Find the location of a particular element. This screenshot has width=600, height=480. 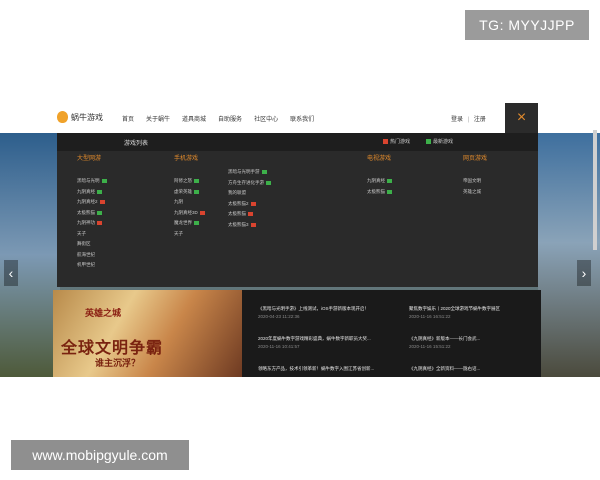

close-icon: × is located at coordinates (521, 117).